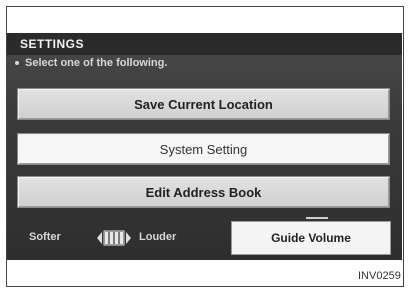  I want to click on volume-up-arrow-icon, so click(128, 238).